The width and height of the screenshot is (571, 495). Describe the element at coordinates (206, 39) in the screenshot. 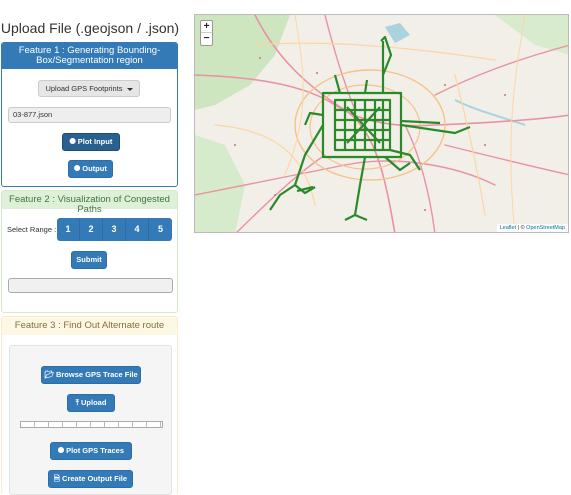

I see `zoom-out-button: −` at that location.